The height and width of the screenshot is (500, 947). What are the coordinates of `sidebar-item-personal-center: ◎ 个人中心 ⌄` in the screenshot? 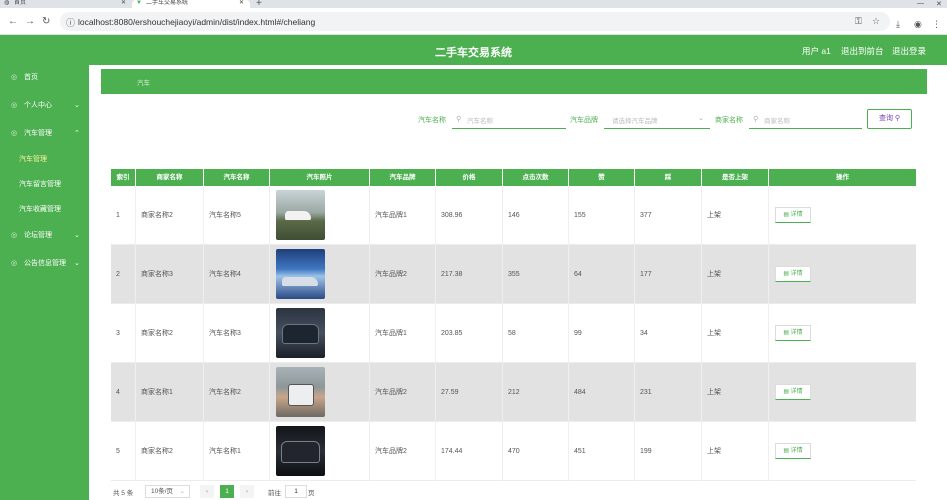 It's located at (44, 106).